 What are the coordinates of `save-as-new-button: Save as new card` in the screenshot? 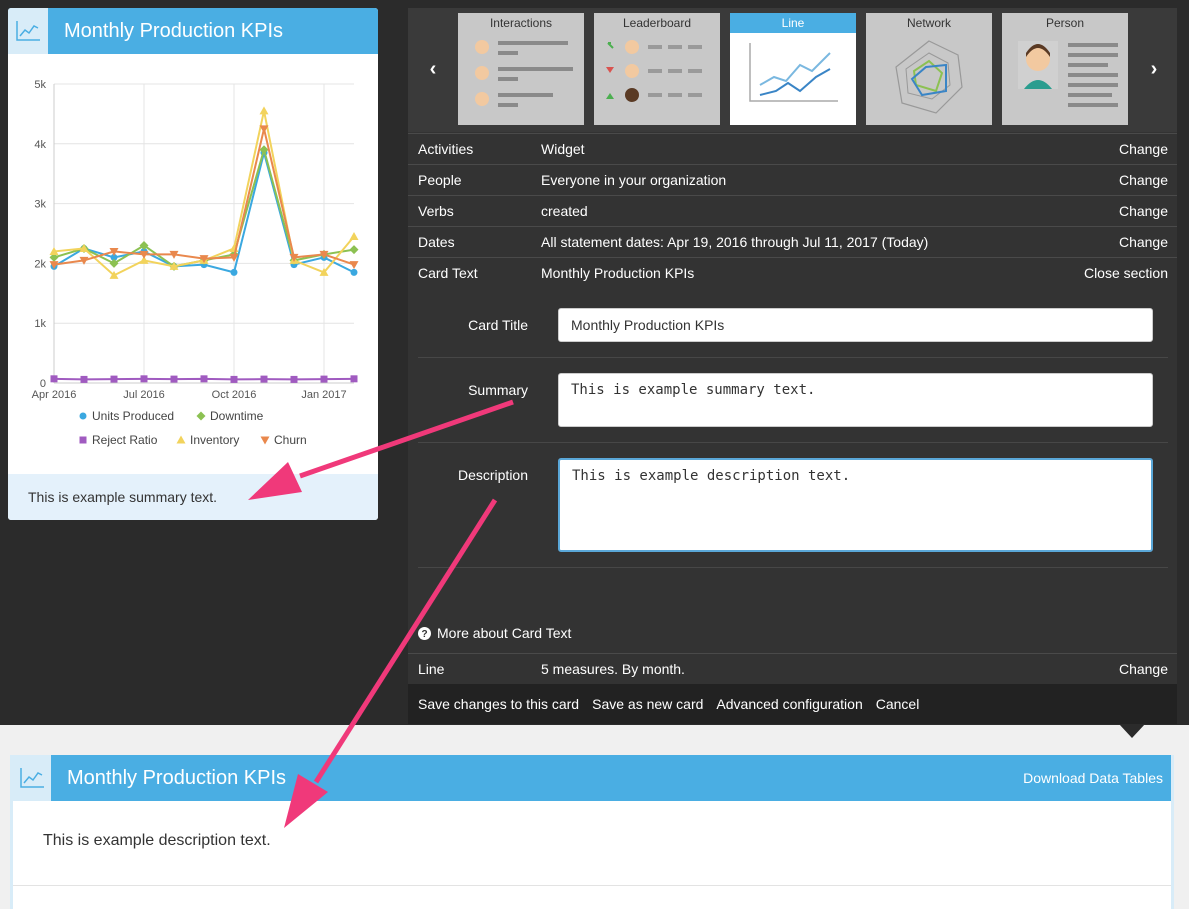 It's located at (647, 704).